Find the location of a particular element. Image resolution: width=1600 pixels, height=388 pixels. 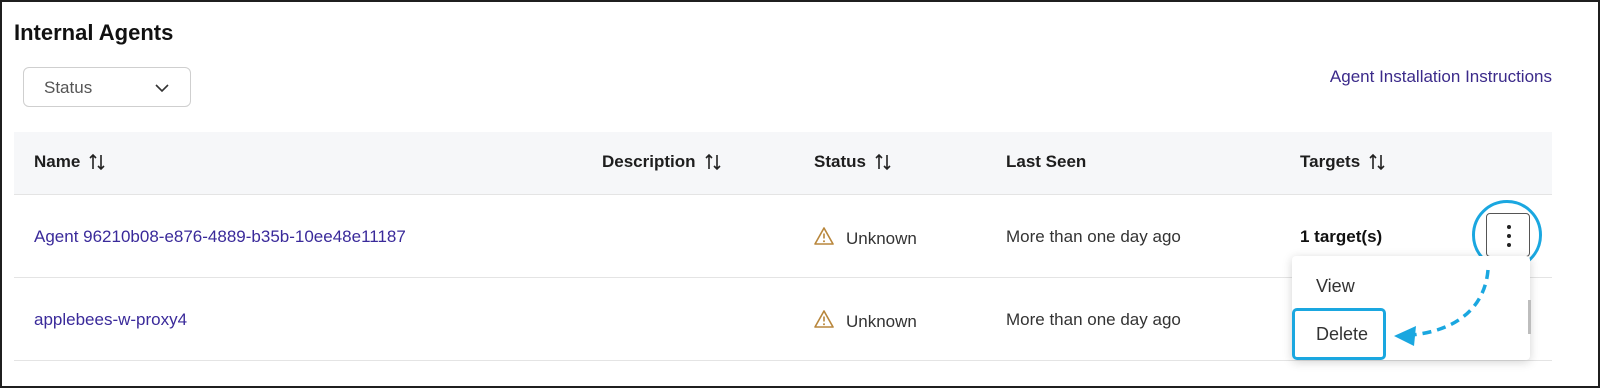

row-actions-button is located at coordinates (1508, 235).